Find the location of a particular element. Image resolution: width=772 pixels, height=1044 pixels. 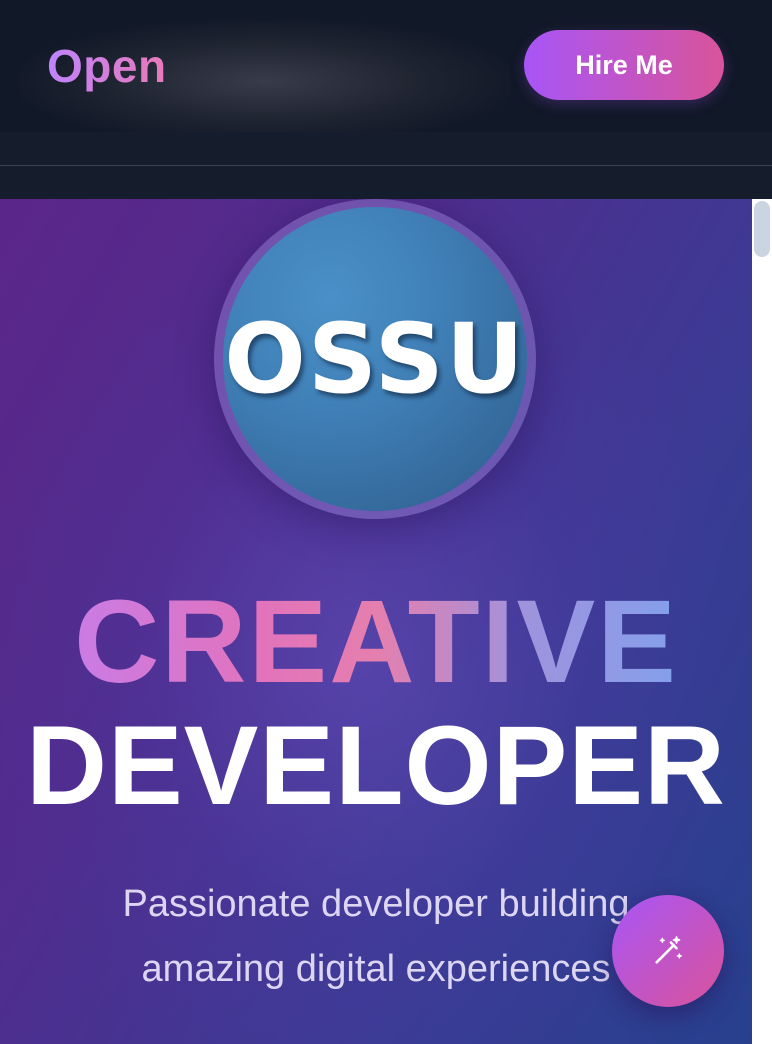

navbar: Open Hire Me is located at coordinates (386, 66).